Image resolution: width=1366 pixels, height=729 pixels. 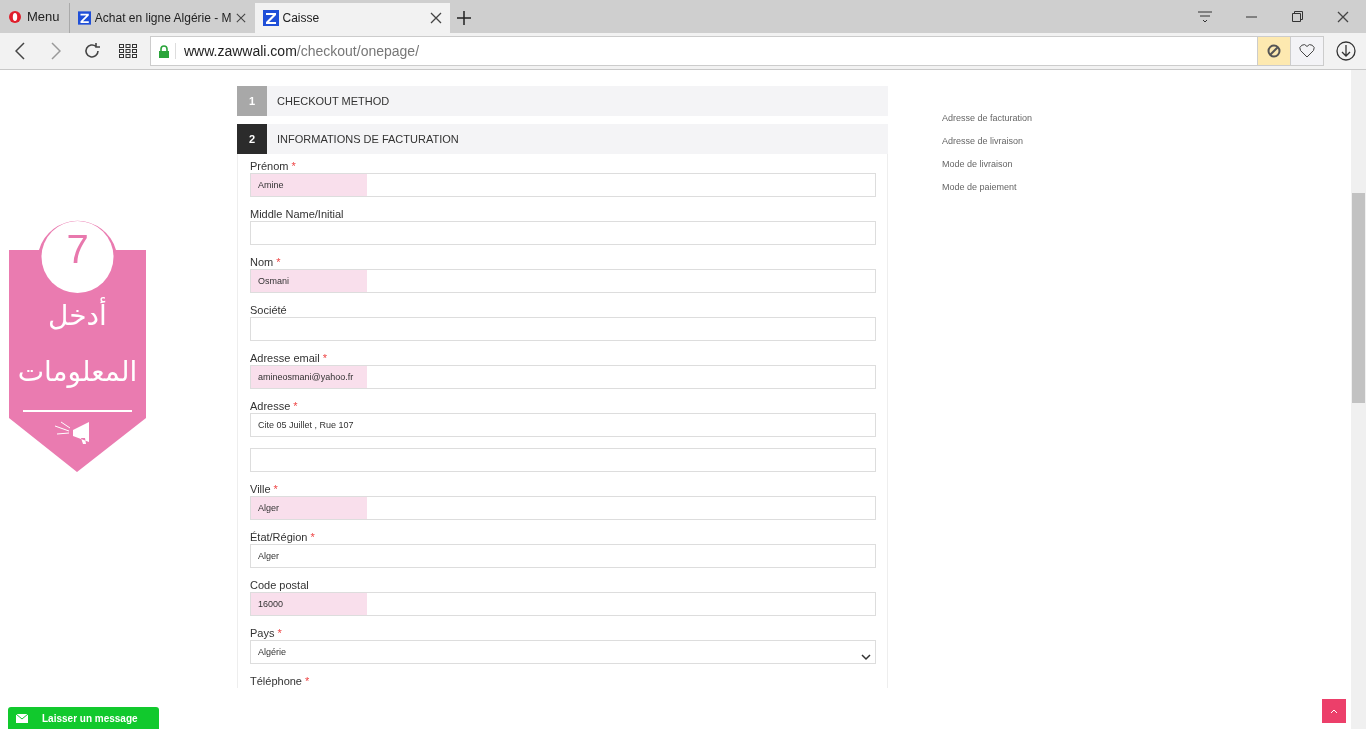 I want to click on download-icon, so click(x=1346, y=51).